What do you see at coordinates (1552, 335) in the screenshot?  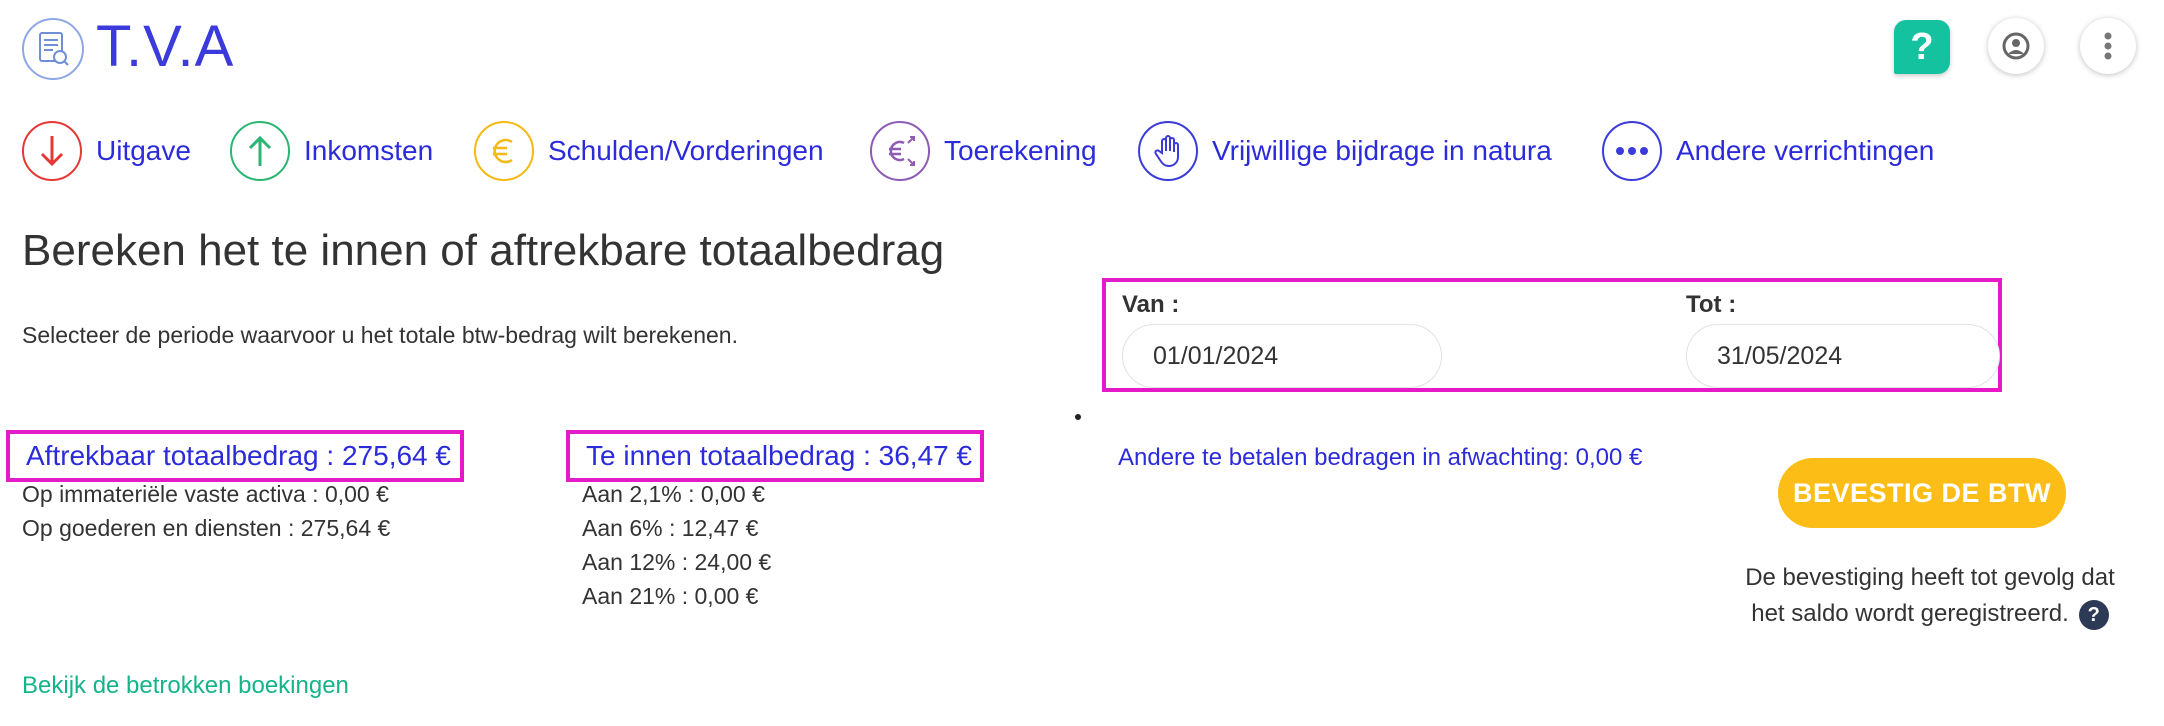 I see `period-selector: Van : Tot :` at bounding box center [1552, 335].